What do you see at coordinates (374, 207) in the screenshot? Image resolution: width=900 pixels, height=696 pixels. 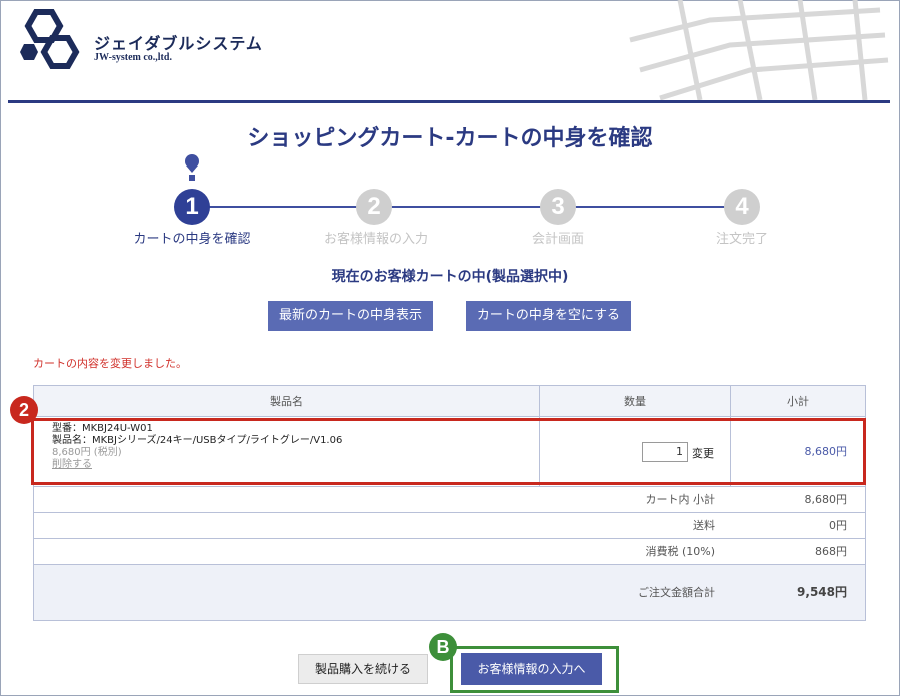 I see `step-2-number: 2` at bounding box center [374, 207].